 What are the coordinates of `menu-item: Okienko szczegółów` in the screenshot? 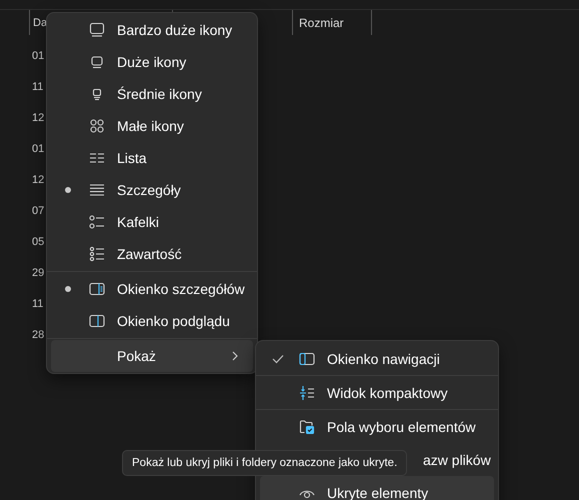 It's located at (152, 289).